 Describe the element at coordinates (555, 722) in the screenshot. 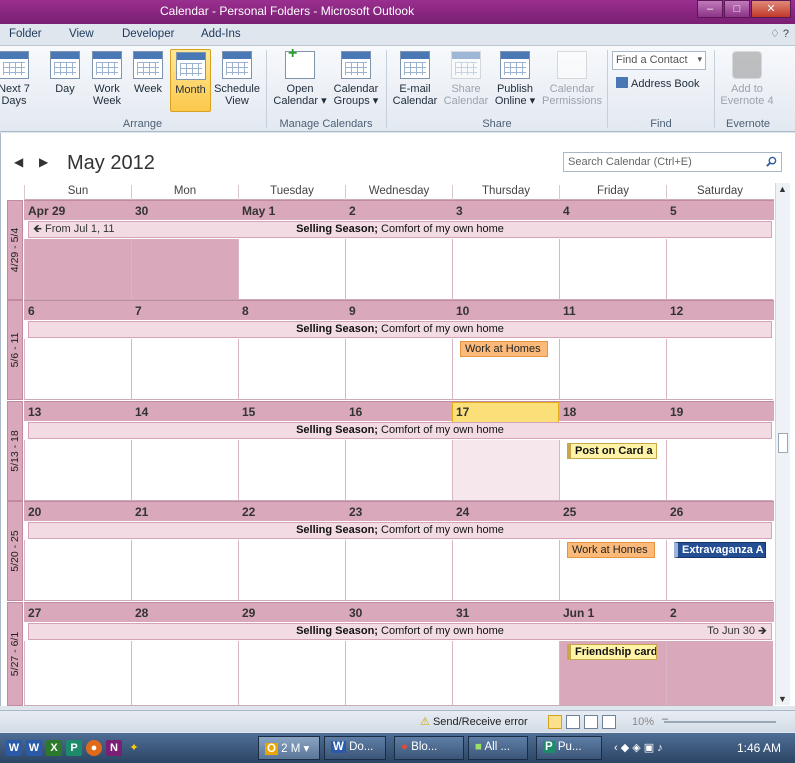

I see `normal-view-icon` at that location.